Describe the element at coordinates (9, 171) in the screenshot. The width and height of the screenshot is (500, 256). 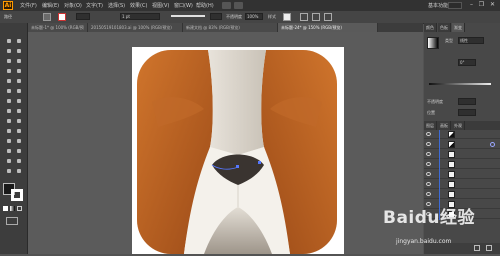
I see `hand-tool-icon` at that location.